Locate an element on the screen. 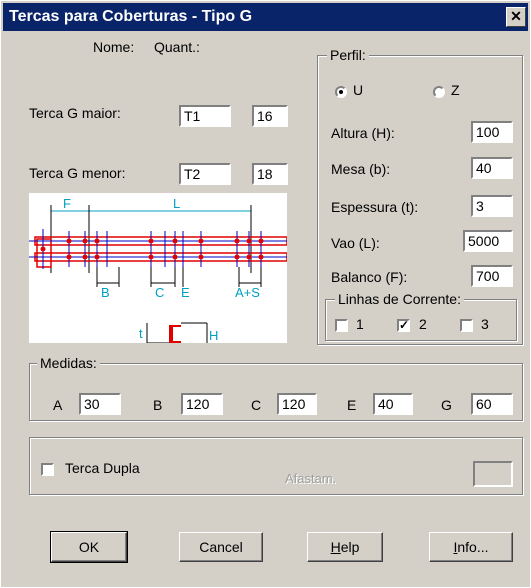 The width and height of the screenshot is (531, 588). medida-b-label: B is located at coordinates (158, 405).